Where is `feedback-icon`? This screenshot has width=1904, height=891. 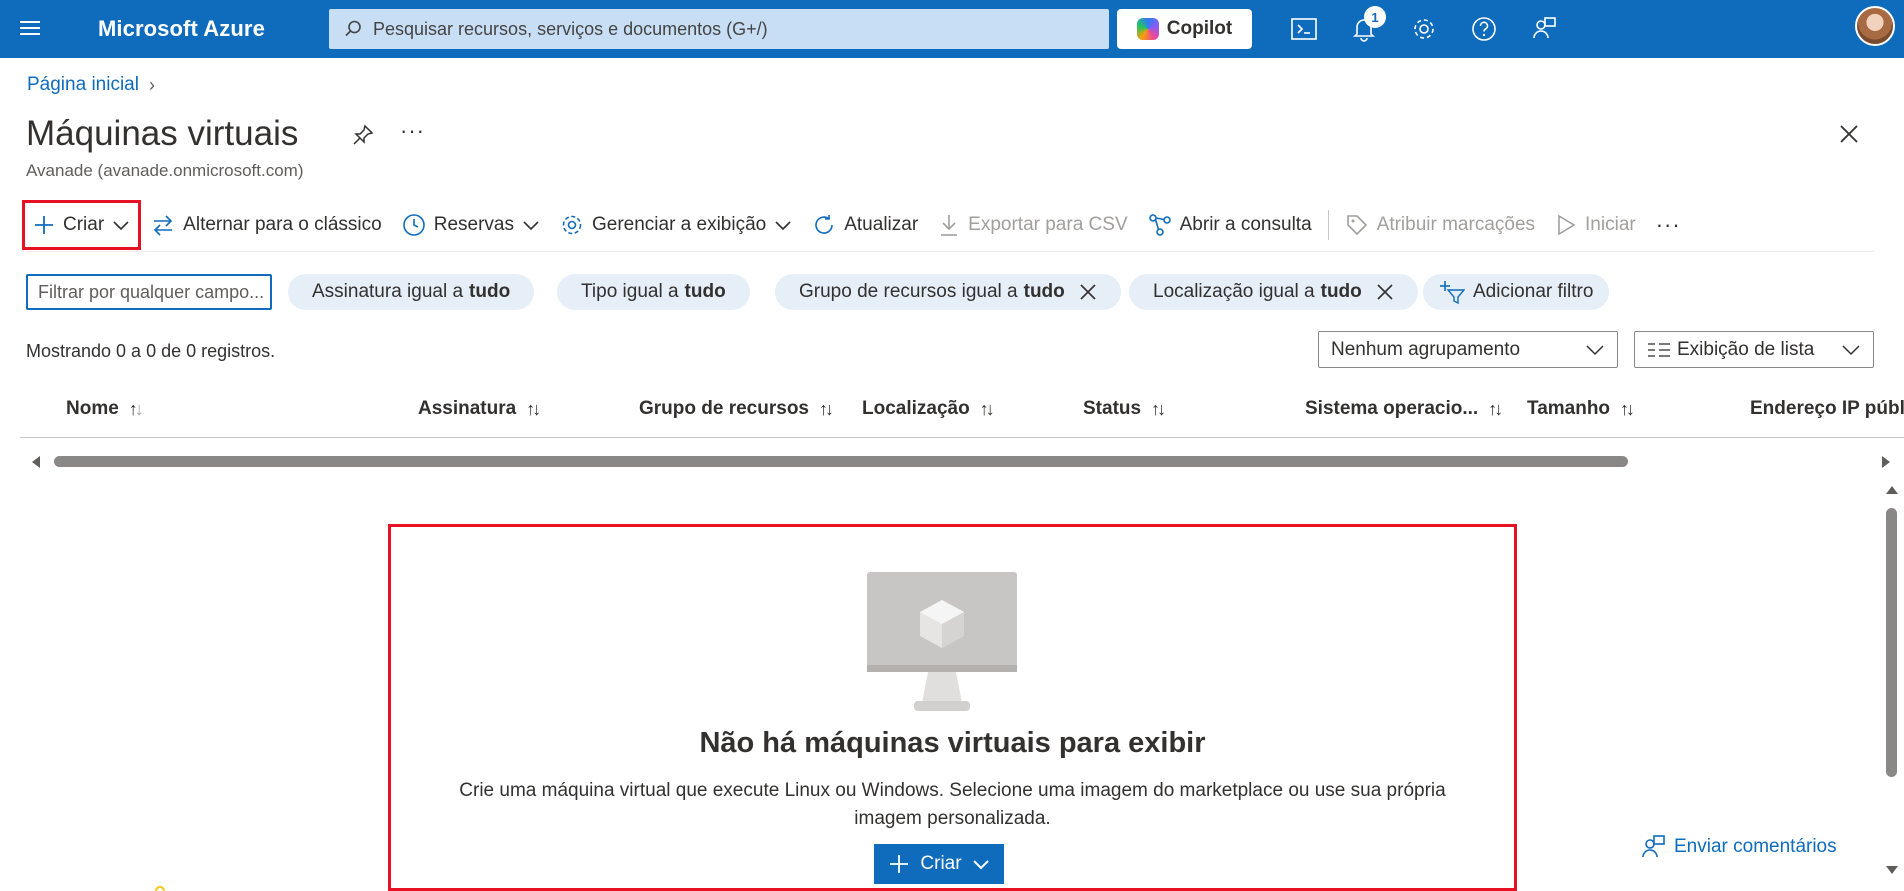
feedback-icon is located at coordinates (1544, 29).